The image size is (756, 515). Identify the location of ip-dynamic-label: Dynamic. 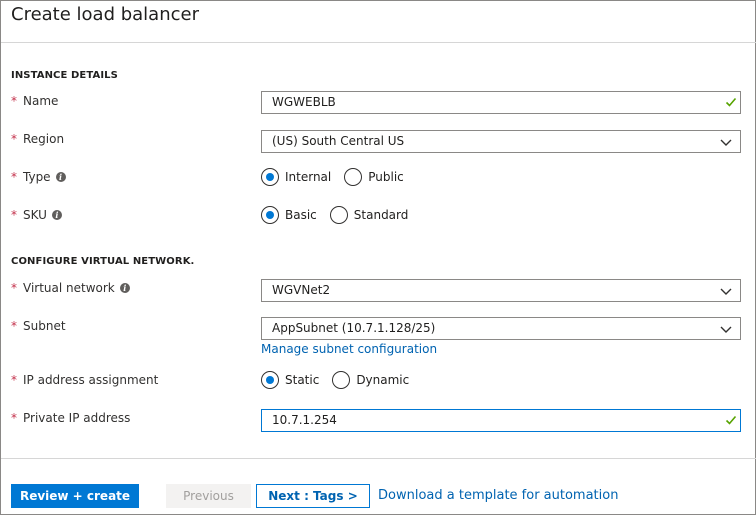
(383, 380).